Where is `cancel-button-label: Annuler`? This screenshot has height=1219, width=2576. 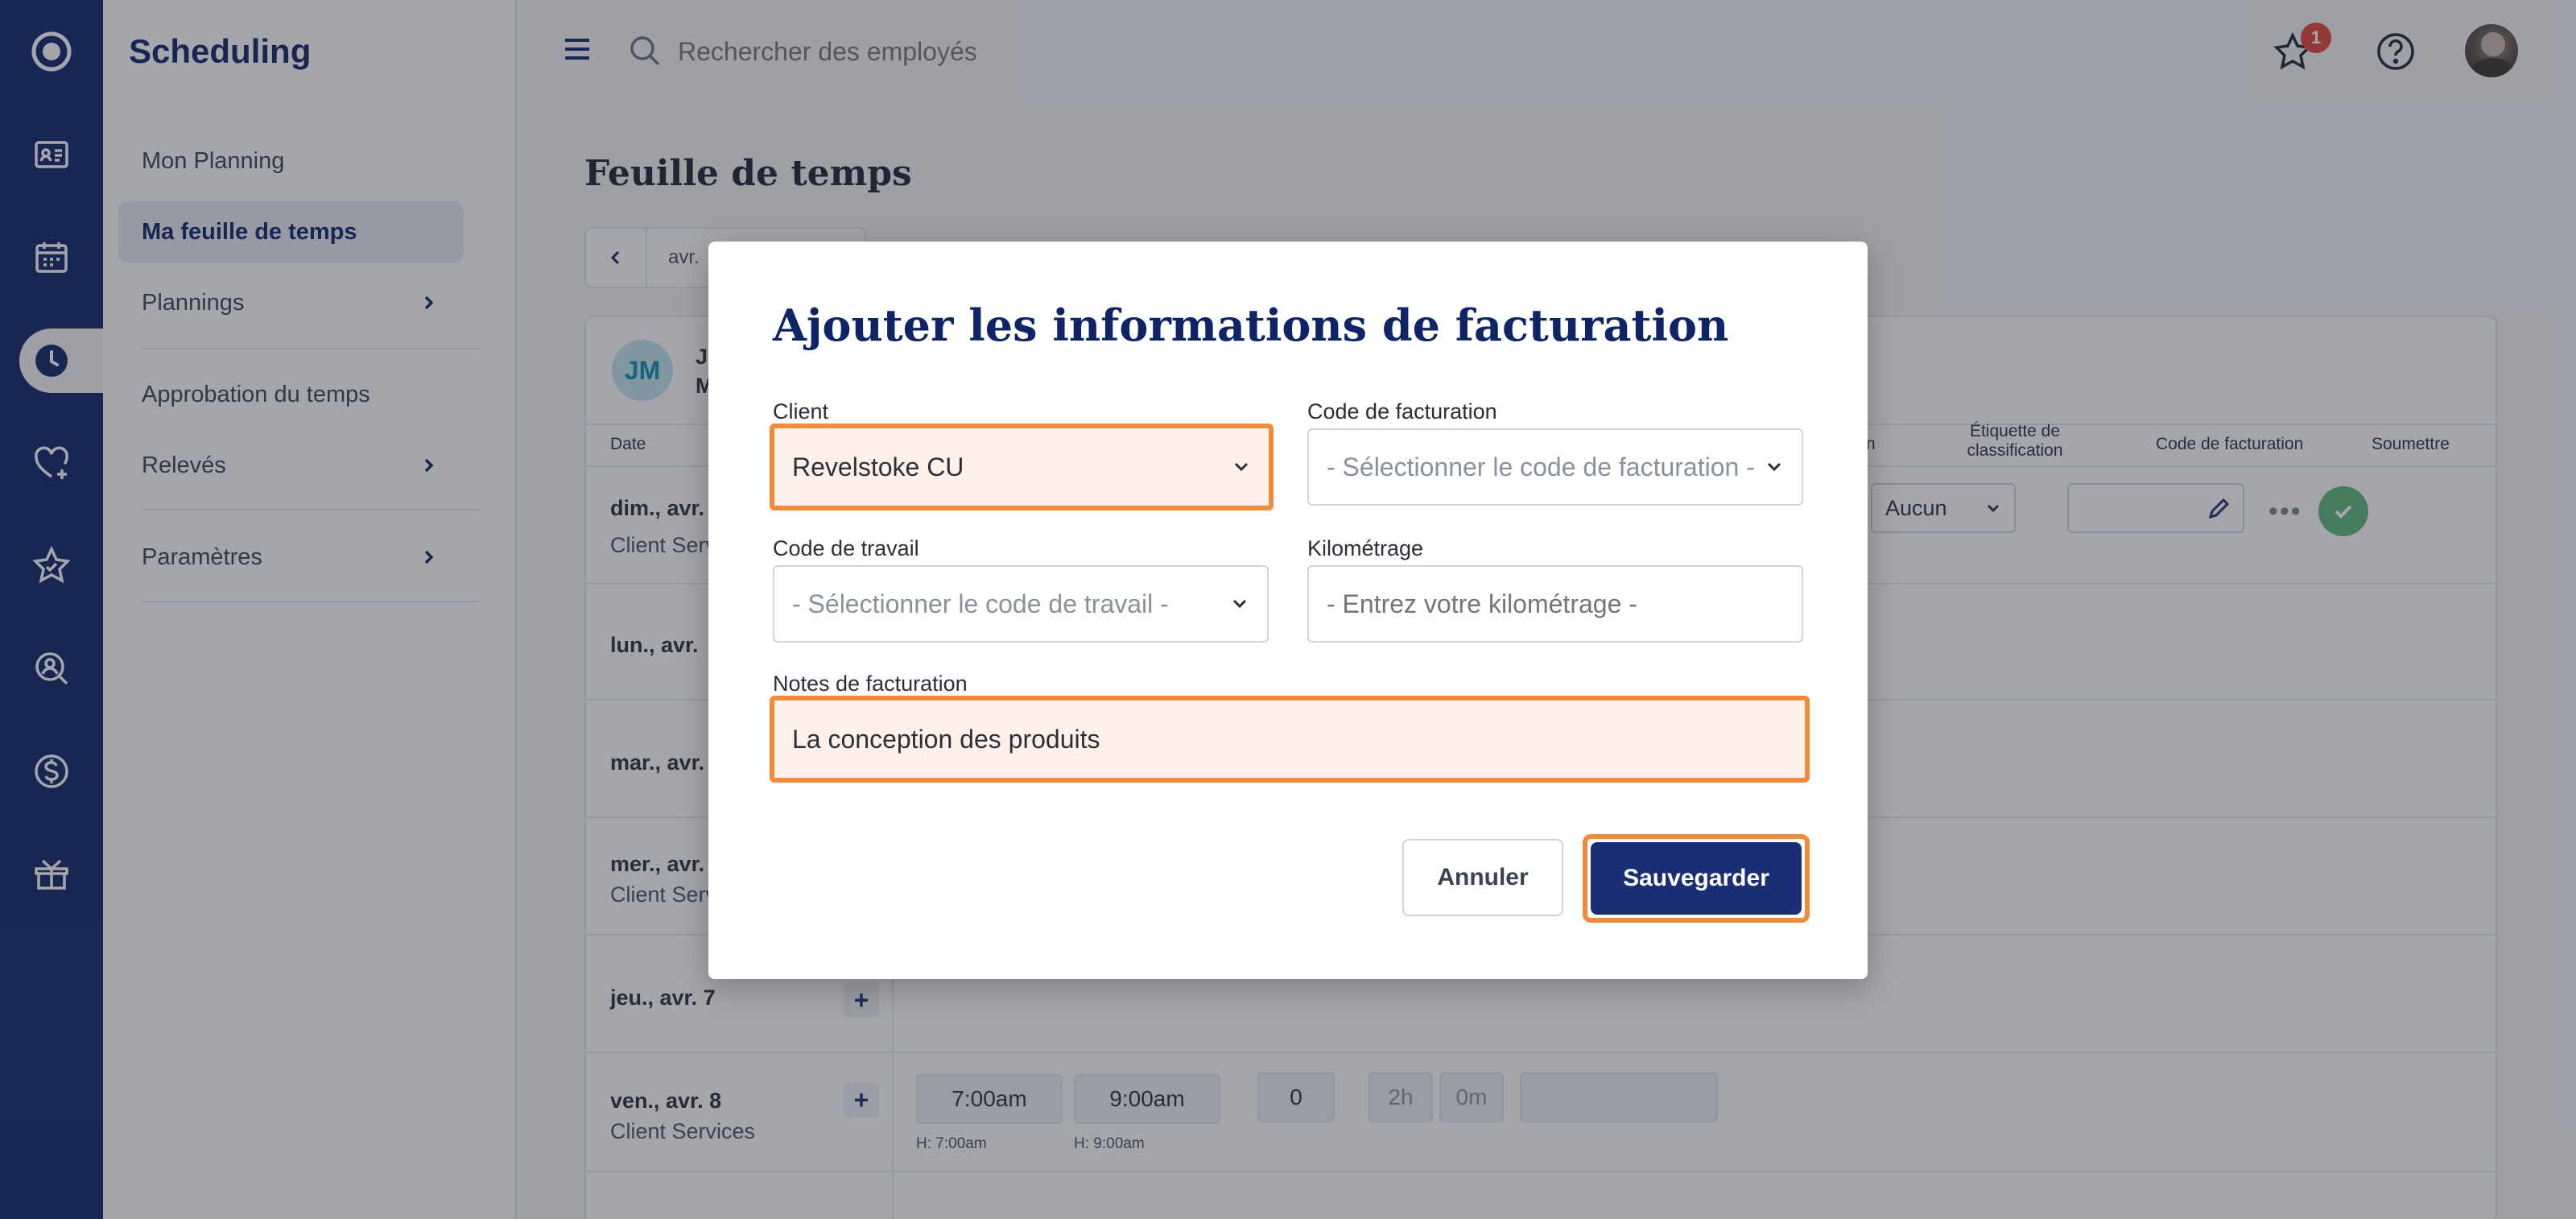 cancel-button-label: Annuler is located at coordinates (1483, 877).